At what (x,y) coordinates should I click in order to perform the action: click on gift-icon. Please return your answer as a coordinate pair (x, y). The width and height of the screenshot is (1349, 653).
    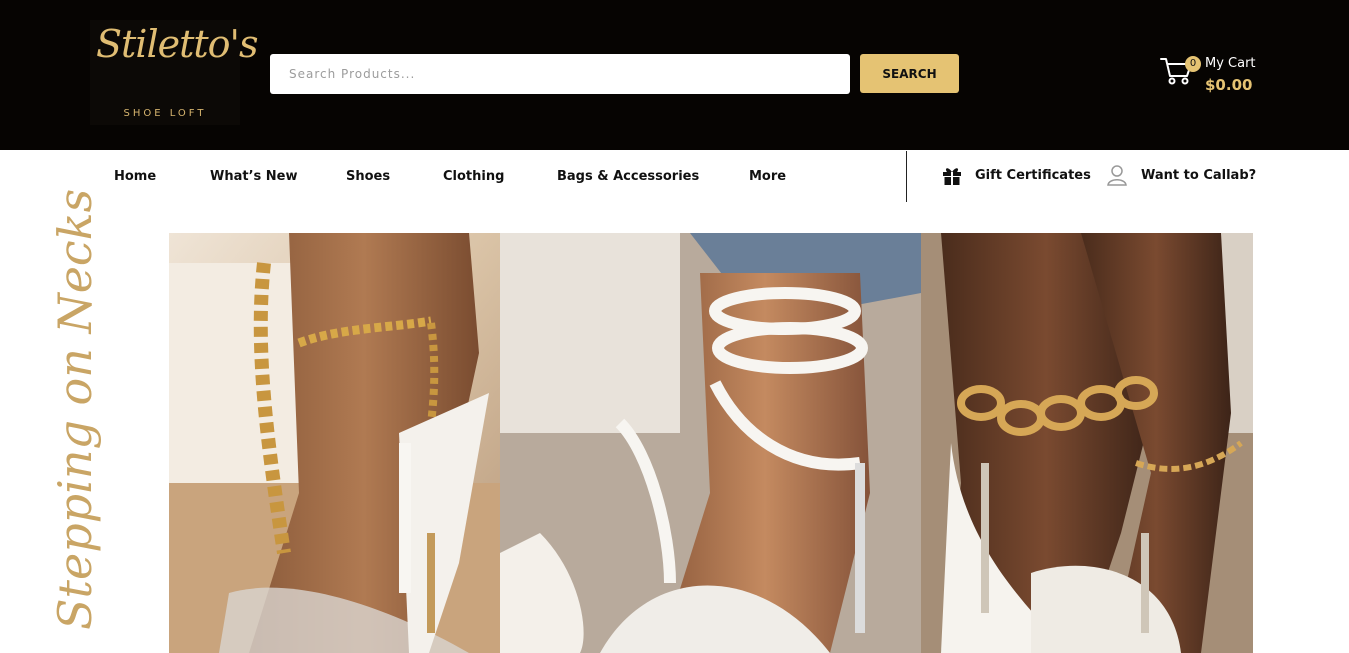
    Looking at the image, I should click on (952, 176).